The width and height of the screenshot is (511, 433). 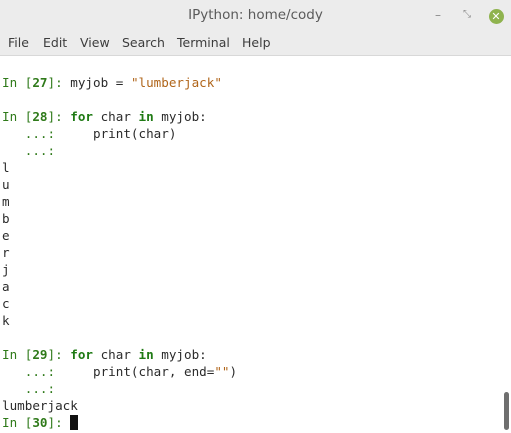 I want to click on maximize-button: ⤡, so click(x=467, y=15).